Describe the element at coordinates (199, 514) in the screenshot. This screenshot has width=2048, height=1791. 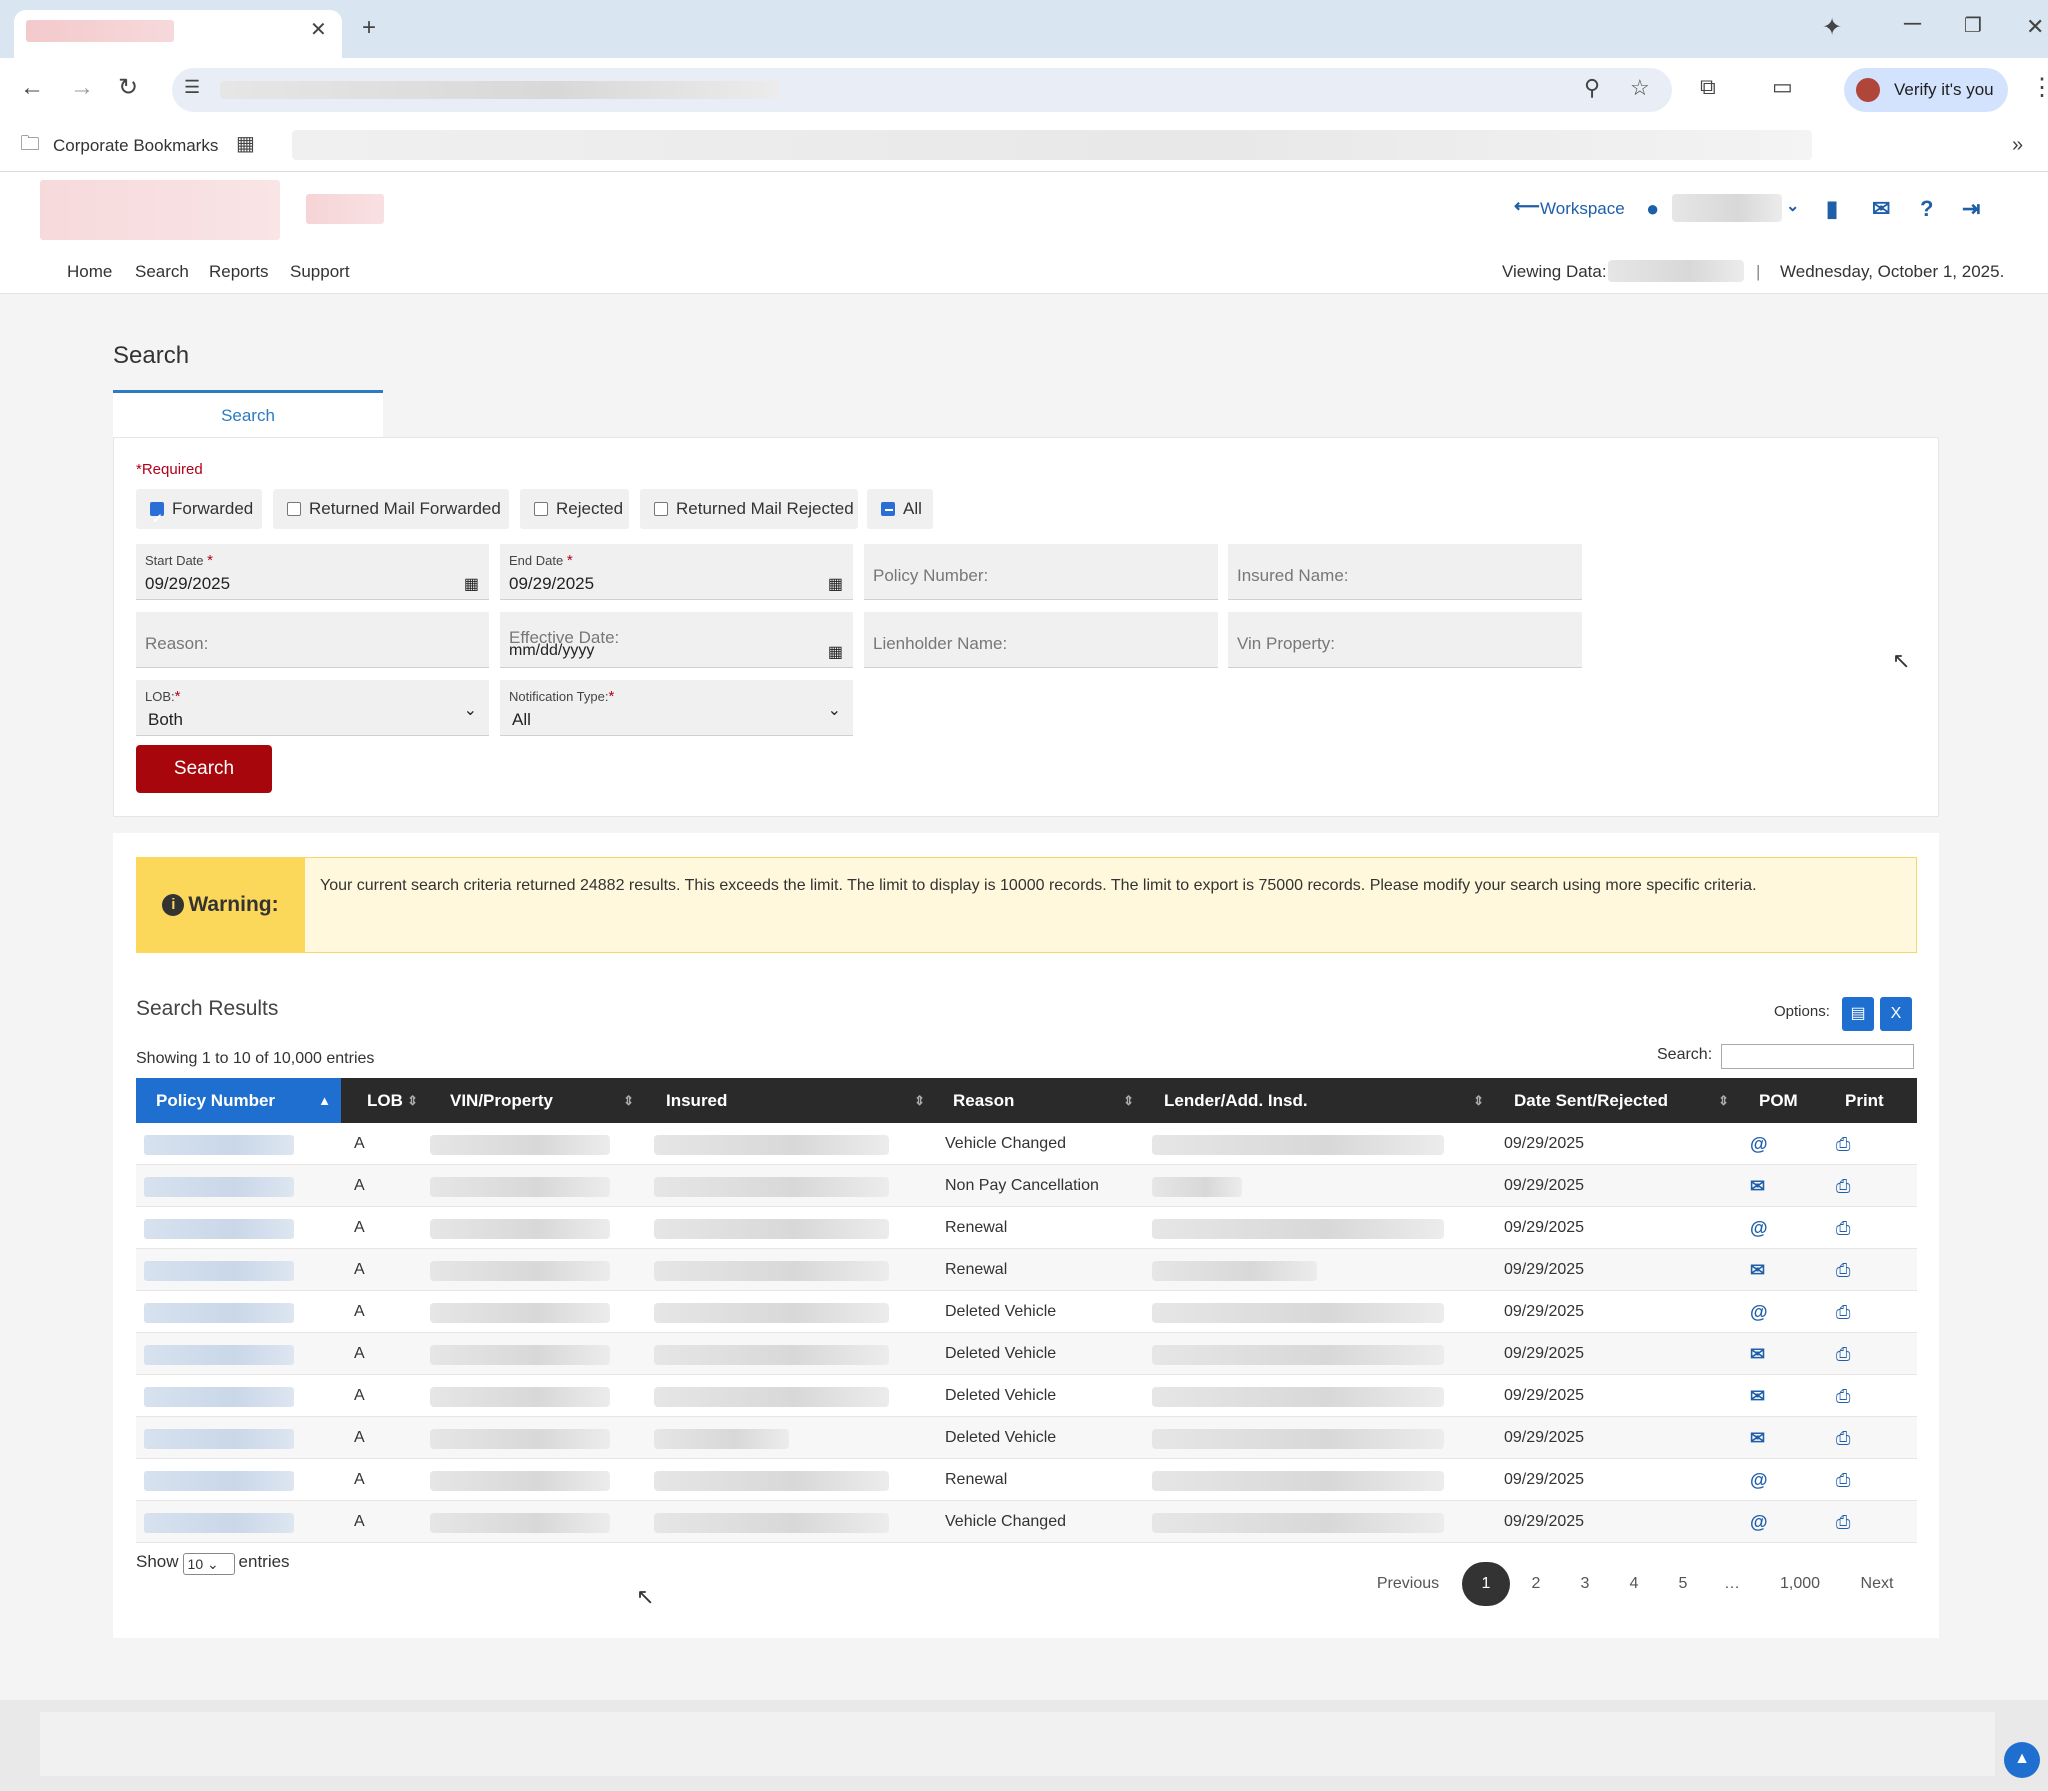
I see `checkbox-forwarded: Forwarded` at that location.